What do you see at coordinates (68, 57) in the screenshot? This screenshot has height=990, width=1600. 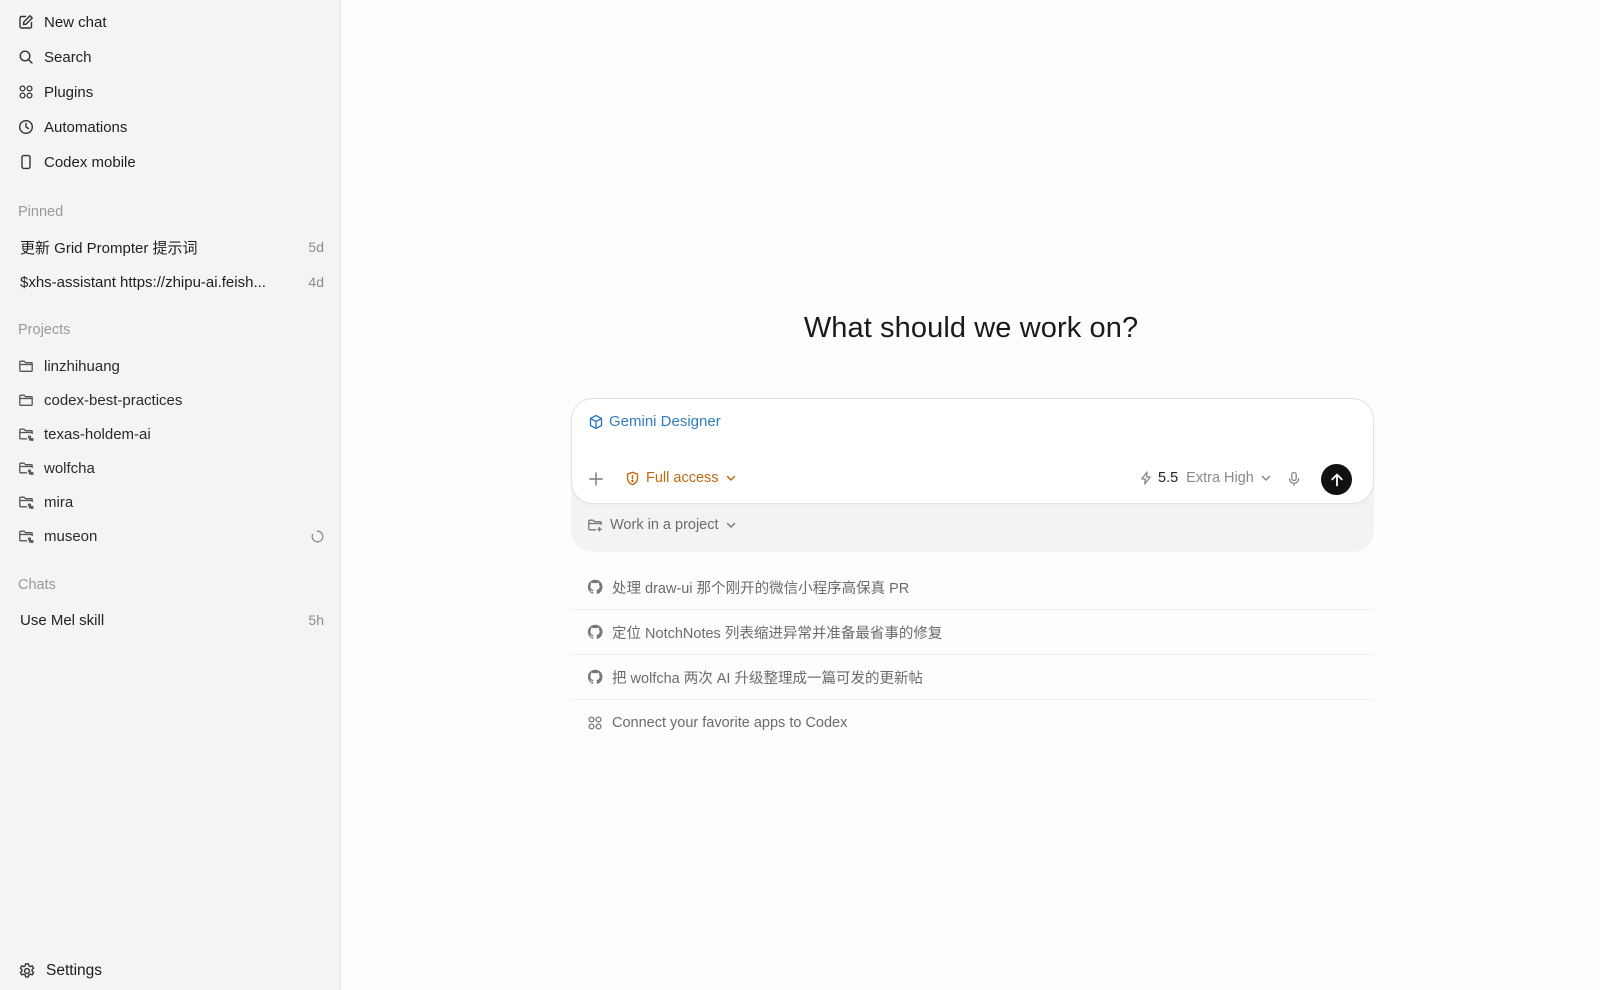 I see `search-label: Search` at bounding box center [68, 57].